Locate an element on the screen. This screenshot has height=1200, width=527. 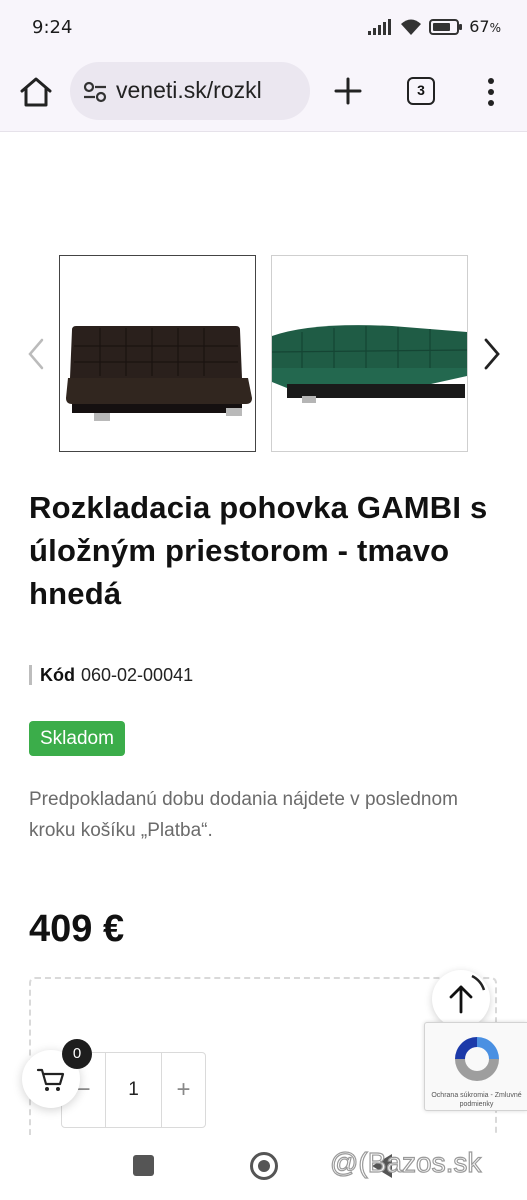
new-tab-icon is located at coordinates (348, 91).